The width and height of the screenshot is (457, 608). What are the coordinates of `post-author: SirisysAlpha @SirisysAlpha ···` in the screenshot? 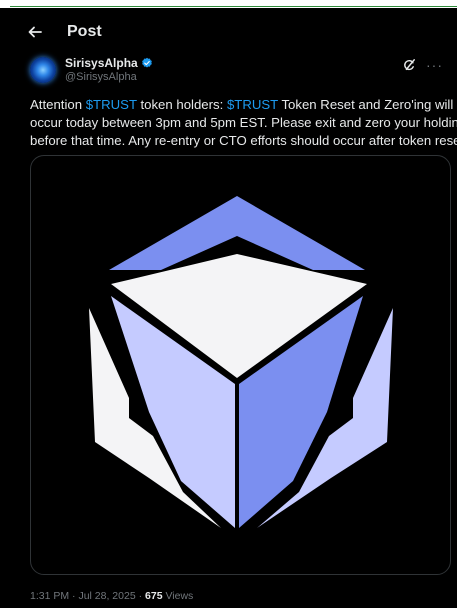 It's located at (236, 76).